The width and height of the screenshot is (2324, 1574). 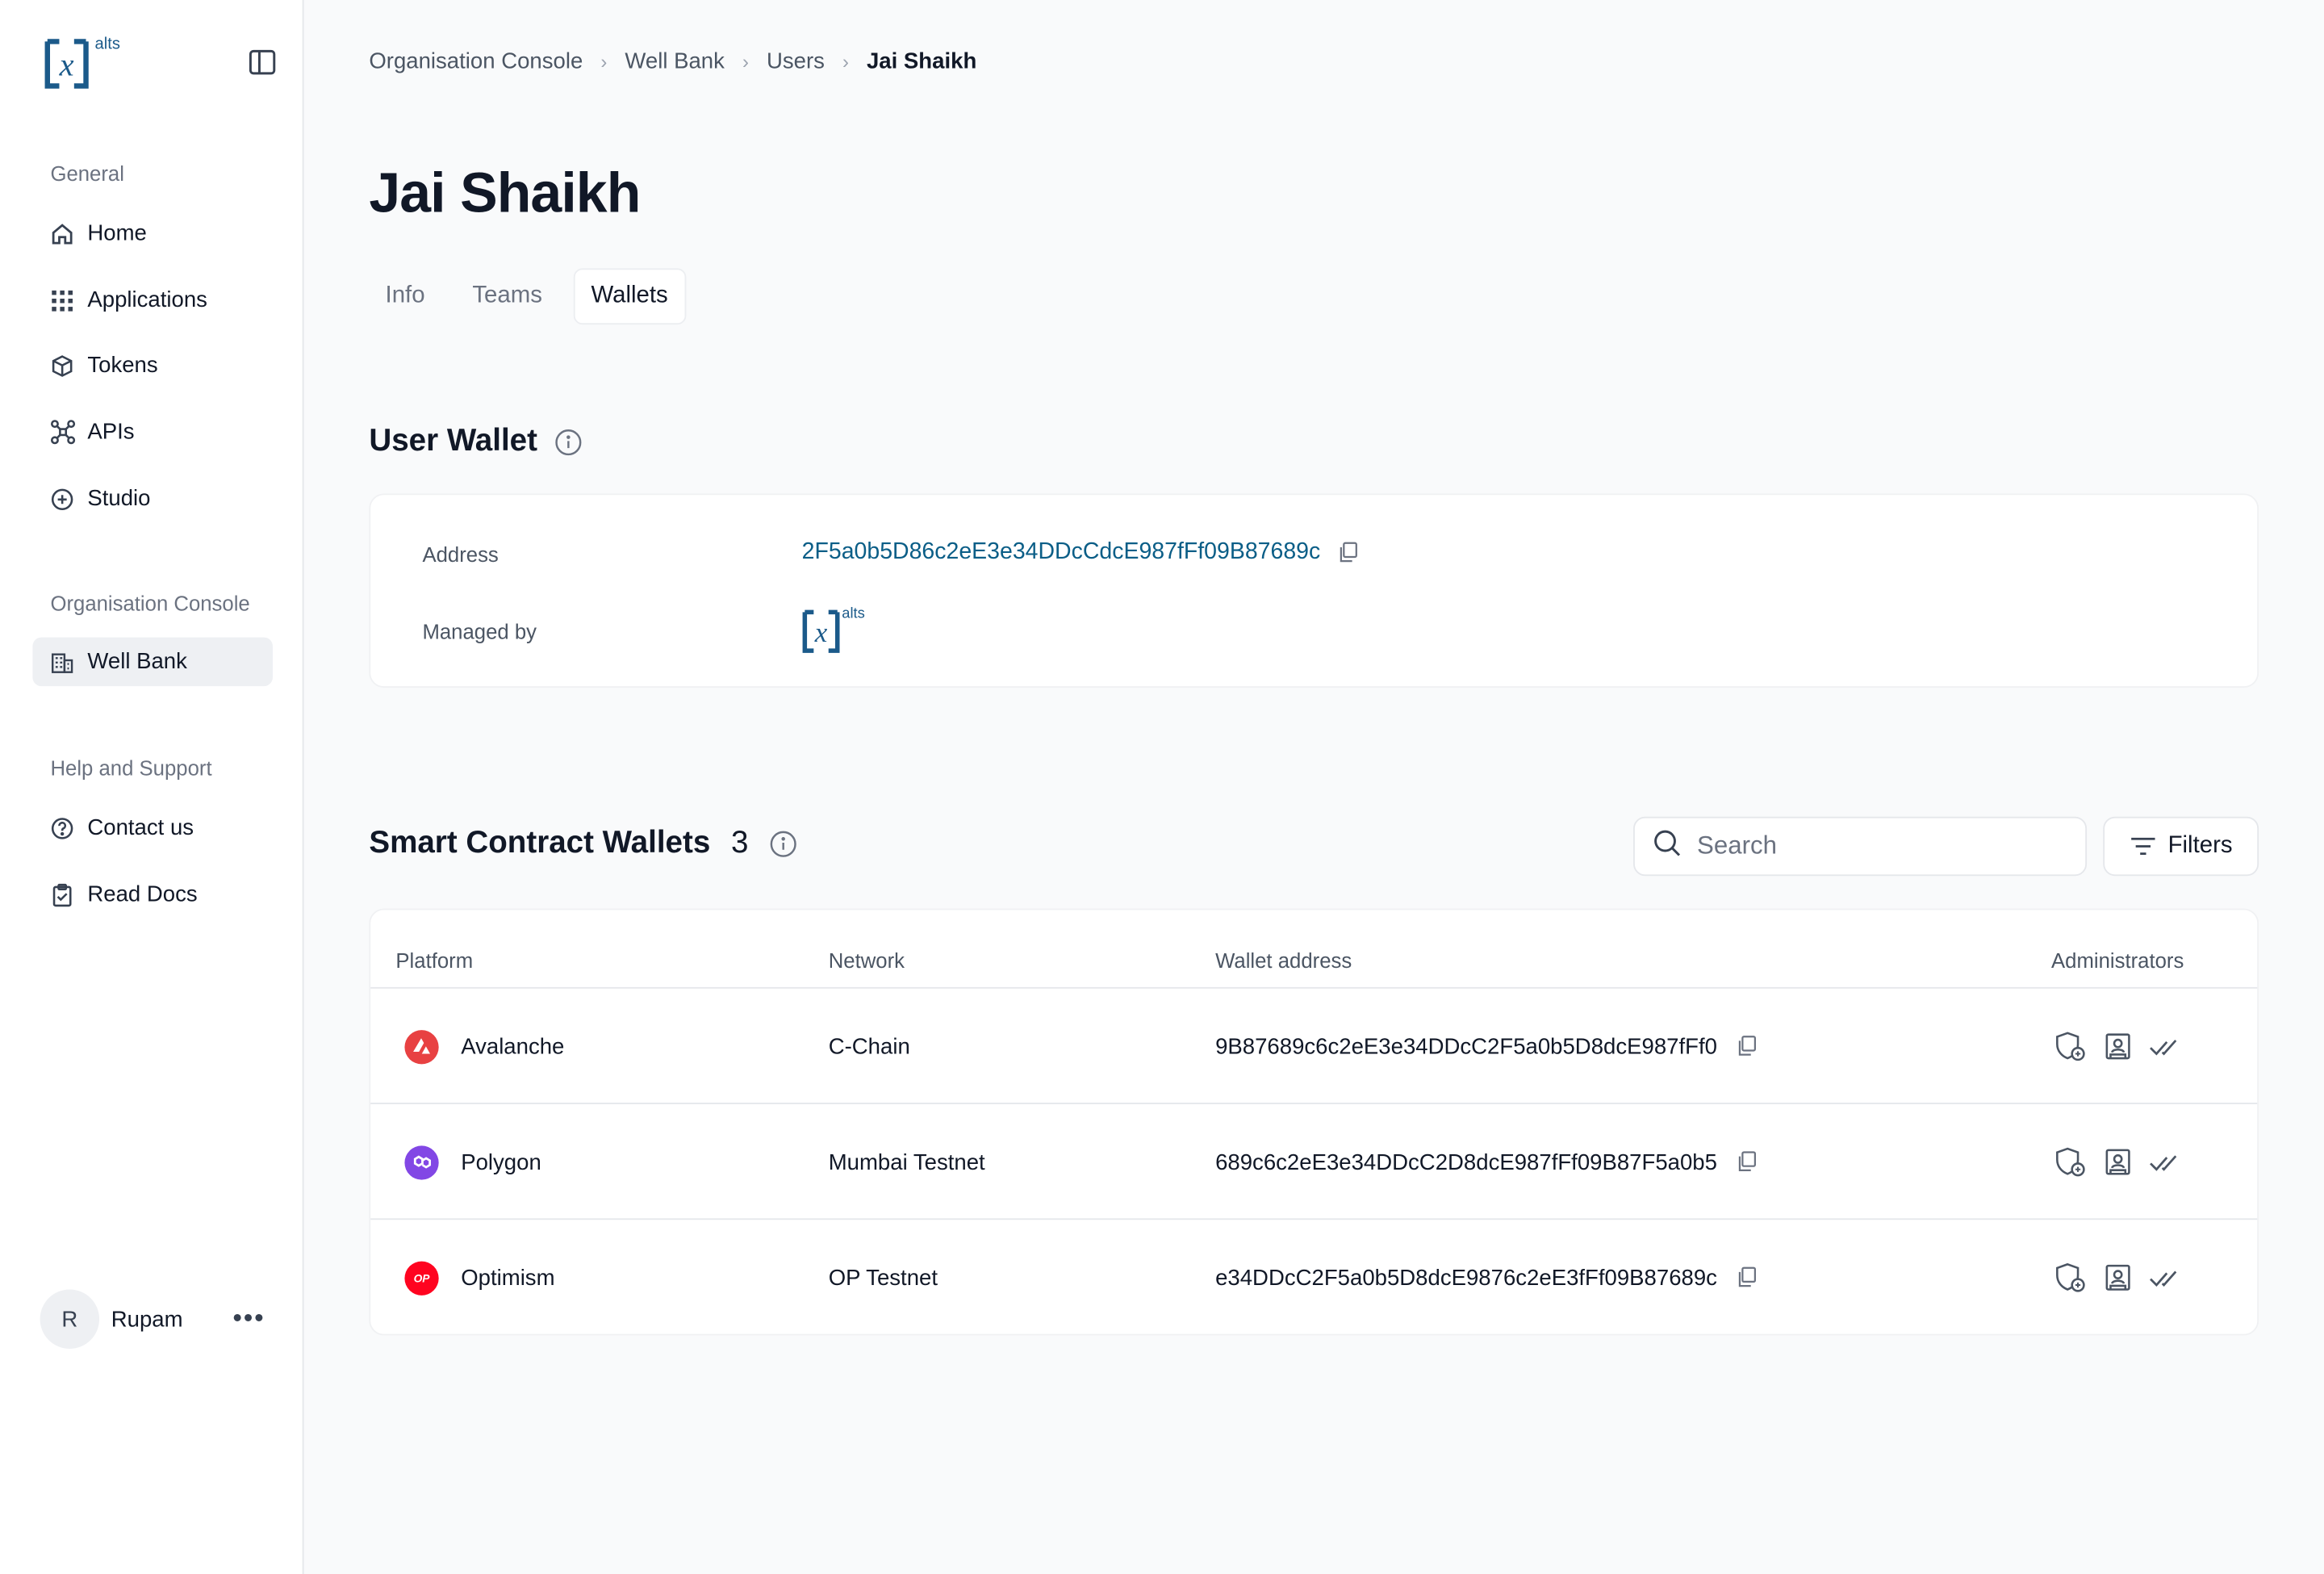 What do you see at coordinates (111, 432) in the screenshot?
I see `sidebar-item-label: APIs` at bounding box center [111, 432].